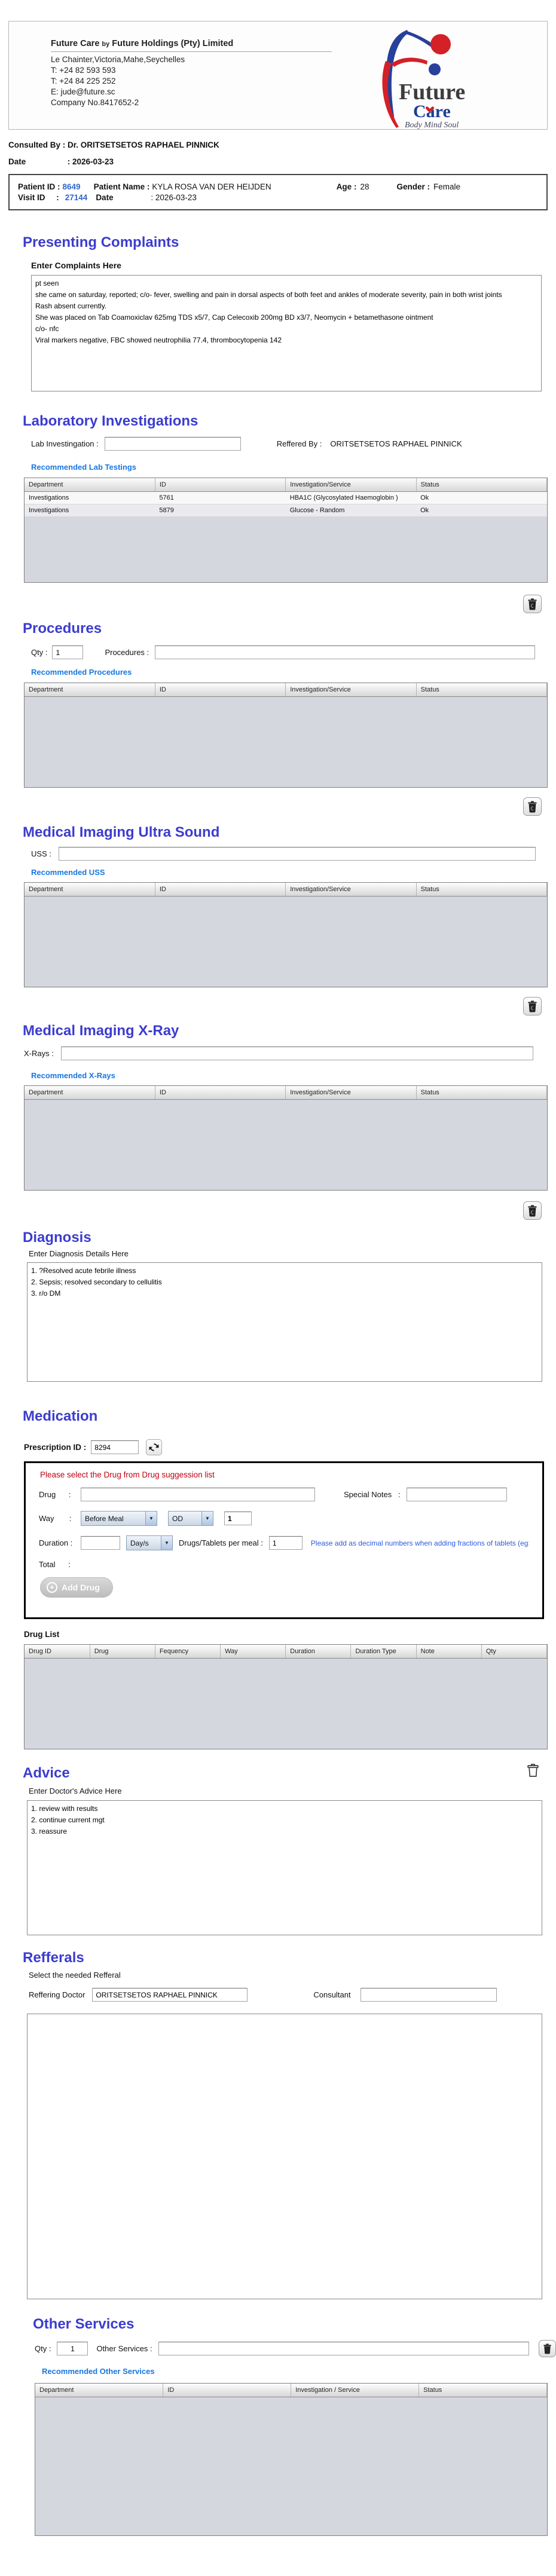 The height and width of the screenshot is (2576, 556). I want to click on logo-text-future: Future, so click(432, 92).